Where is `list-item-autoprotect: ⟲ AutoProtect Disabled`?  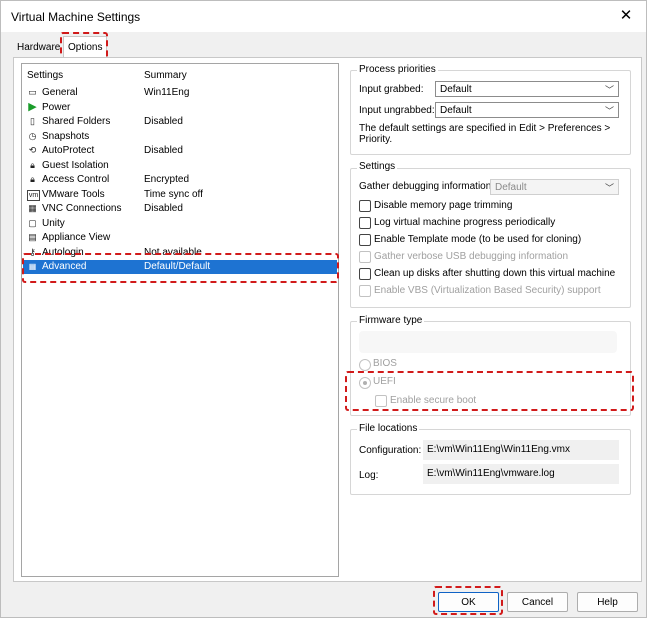
list-item-autoprotect: ⟲ AutoProtect Disabled is located at coordinates (180, 151).